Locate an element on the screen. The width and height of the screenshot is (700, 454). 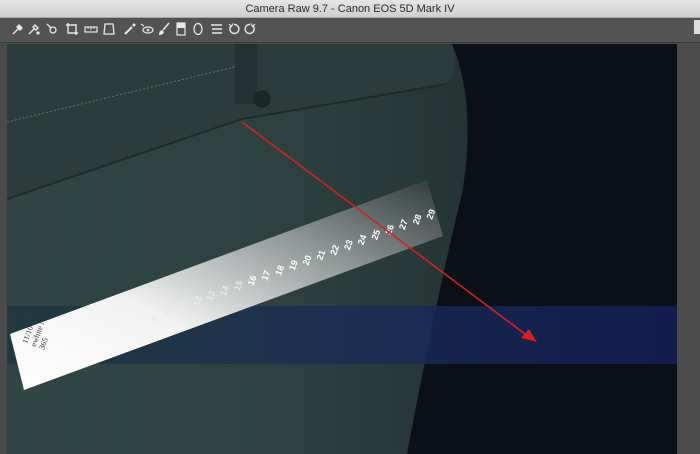
side-panel is located at coordinates (688, 249).